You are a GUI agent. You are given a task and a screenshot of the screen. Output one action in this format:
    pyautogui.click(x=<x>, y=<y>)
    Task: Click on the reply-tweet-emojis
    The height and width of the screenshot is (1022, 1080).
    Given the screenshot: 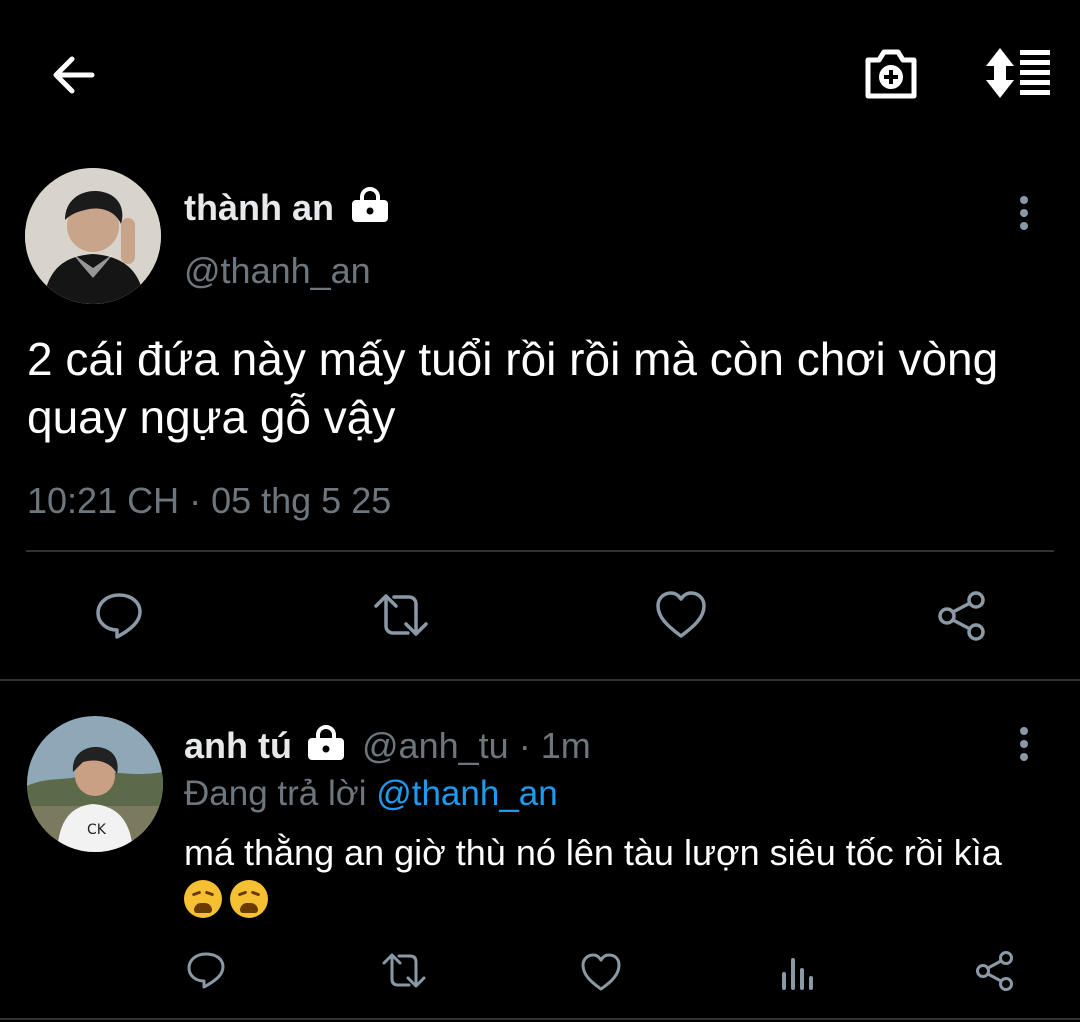 What is the action you would take?
    pyautogui.click(x=230, y=901)
    